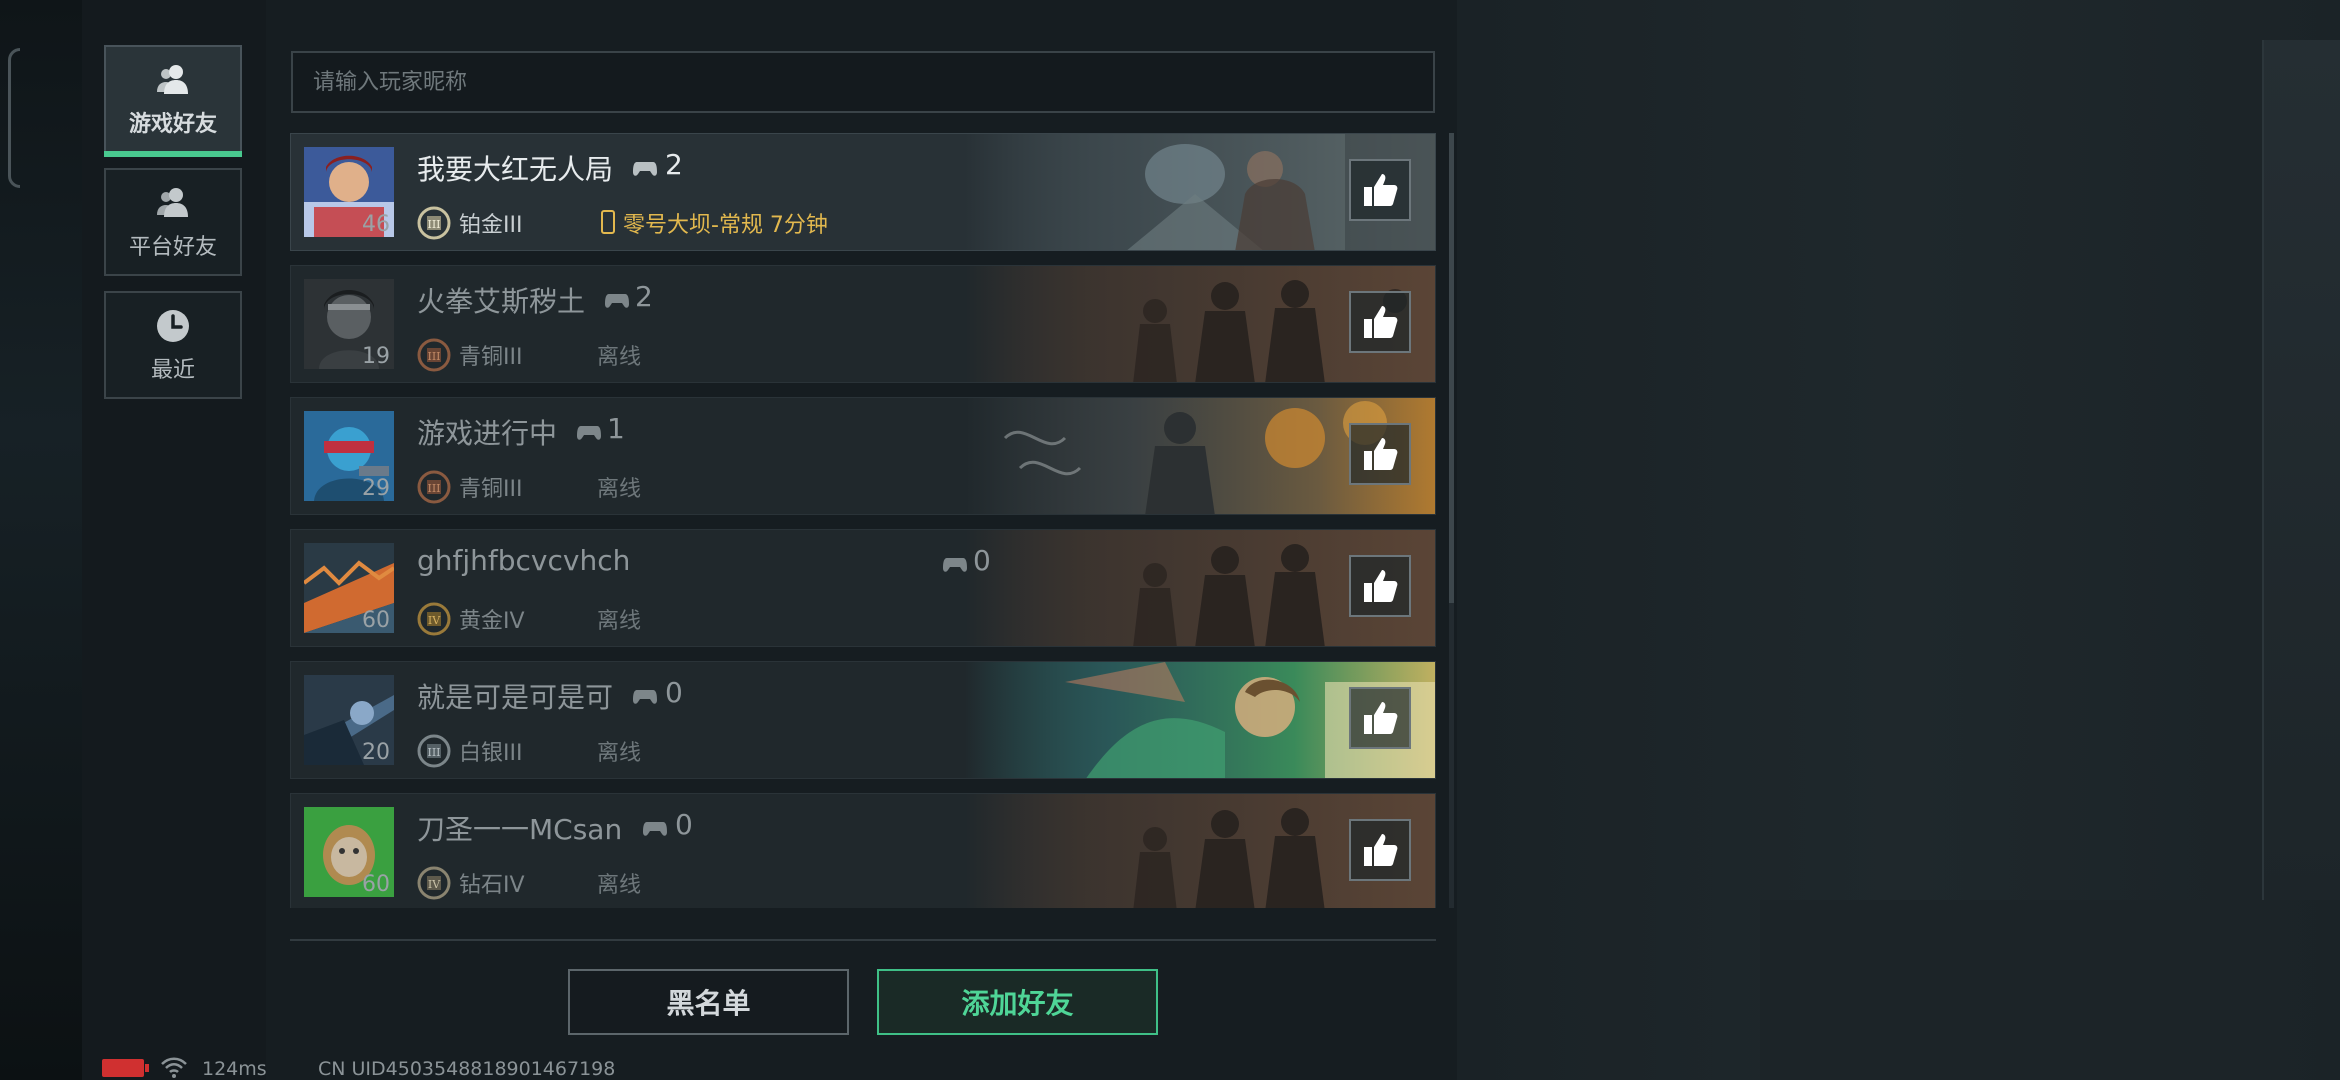  What do you see at coordinates (616, 428) in the screenshot?
I see `games-count: 1` at bounding box center [616, 428].